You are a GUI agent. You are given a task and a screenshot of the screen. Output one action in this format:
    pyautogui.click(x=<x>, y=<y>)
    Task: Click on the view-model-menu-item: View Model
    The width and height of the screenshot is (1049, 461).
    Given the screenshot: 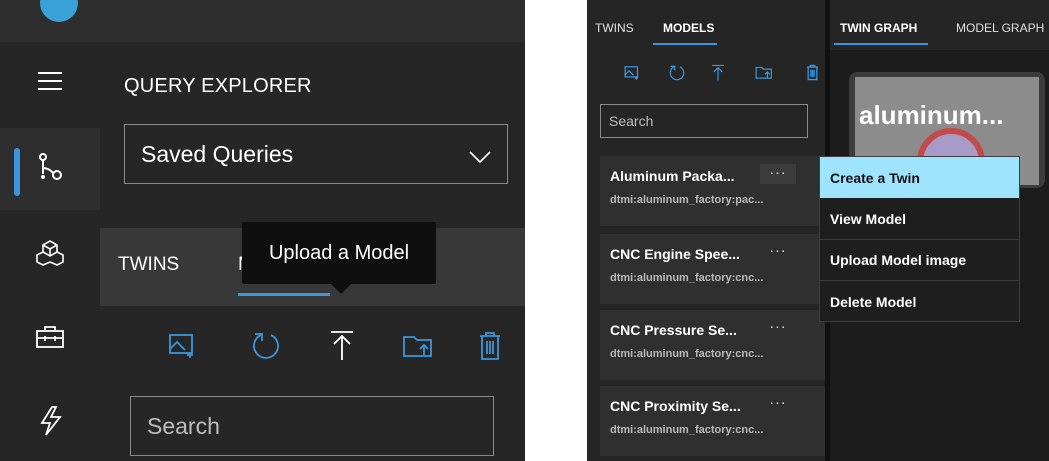 What is the action you would take?
    pyautogui.click(x=919, y=219)
    